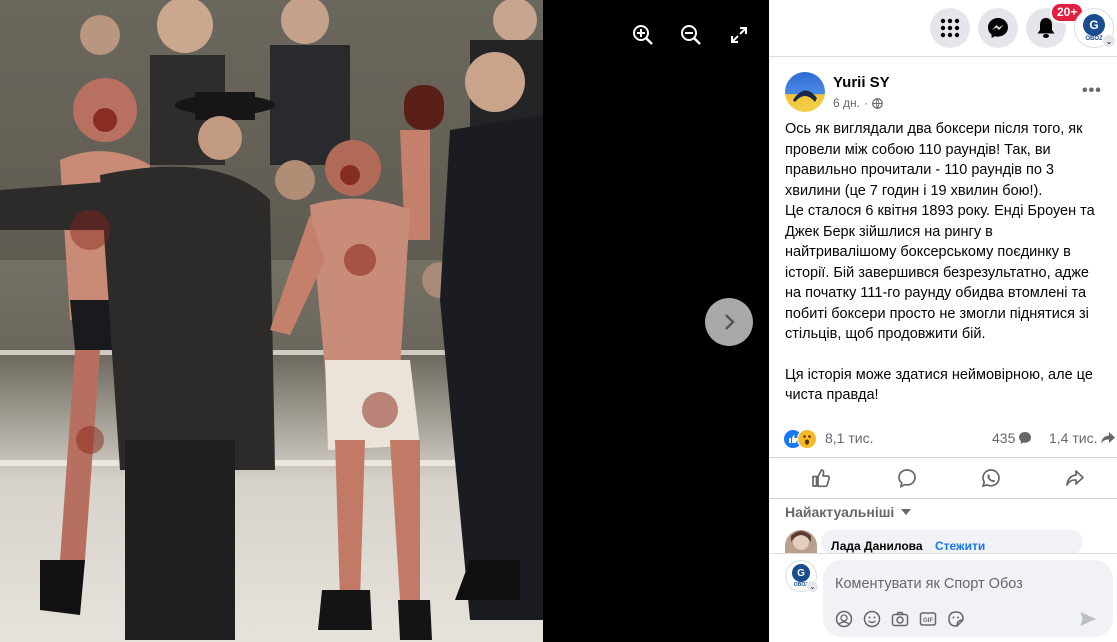 The height and width of the screenshot is (642, 1117). I want to click on comment-input-box: Коментувати як Спорт Обоз GIF, so click(968, 598).